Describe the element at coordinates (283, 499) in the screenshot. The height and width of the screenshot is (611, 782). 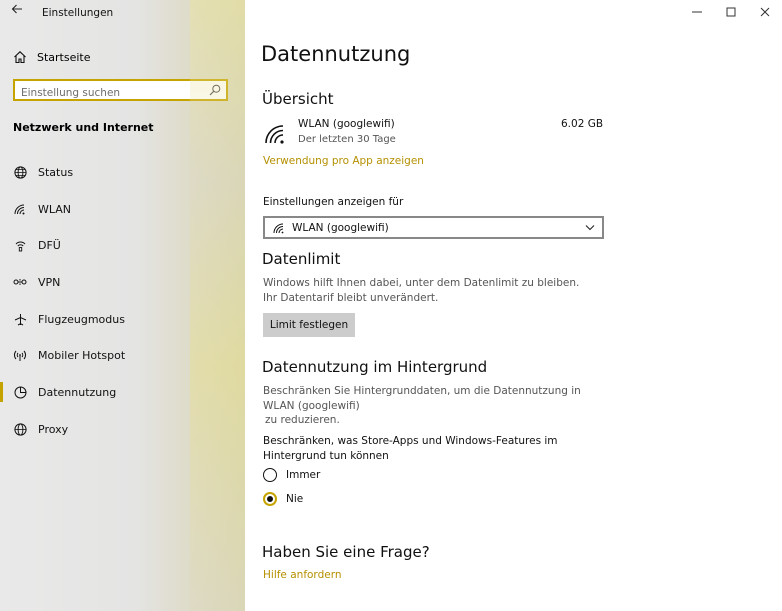
I see `radio-never: Nie` at that location.